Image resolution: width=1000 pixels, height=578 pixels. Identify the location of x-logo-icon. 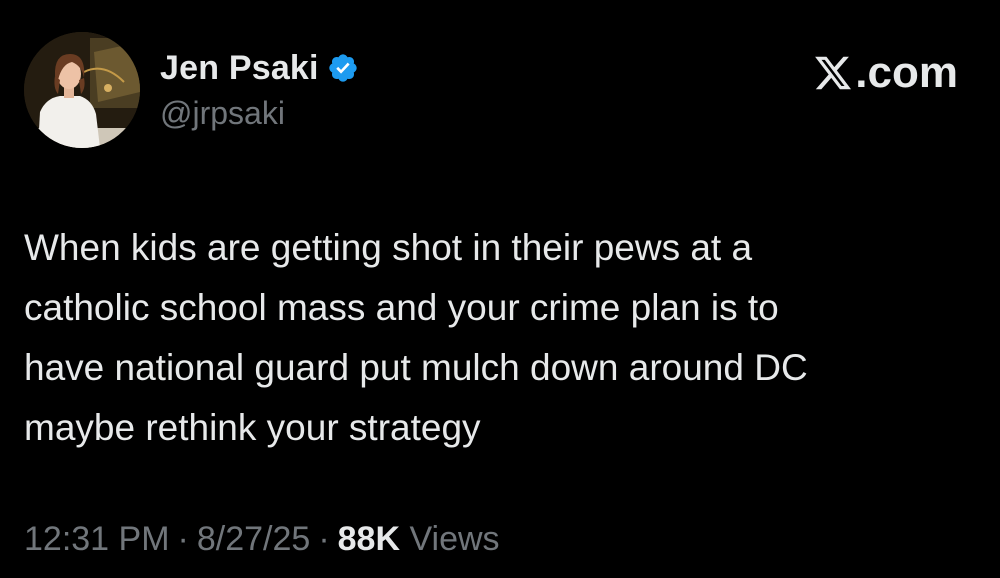
(833, 73).